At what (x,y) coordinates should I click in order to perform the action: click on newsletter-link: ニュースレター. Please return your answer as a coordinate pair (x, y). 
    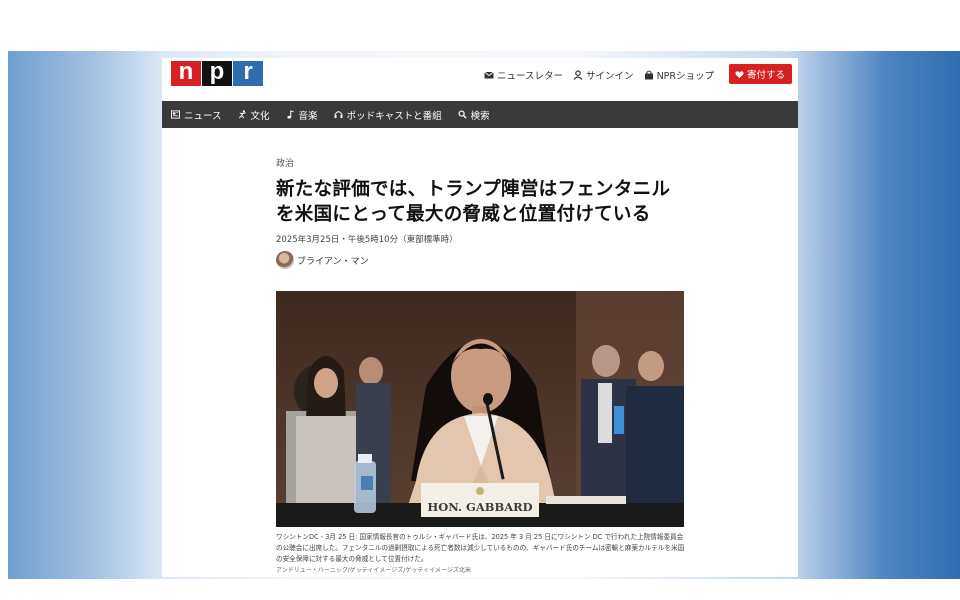
    Looking at the image, I should click on (523, 75).